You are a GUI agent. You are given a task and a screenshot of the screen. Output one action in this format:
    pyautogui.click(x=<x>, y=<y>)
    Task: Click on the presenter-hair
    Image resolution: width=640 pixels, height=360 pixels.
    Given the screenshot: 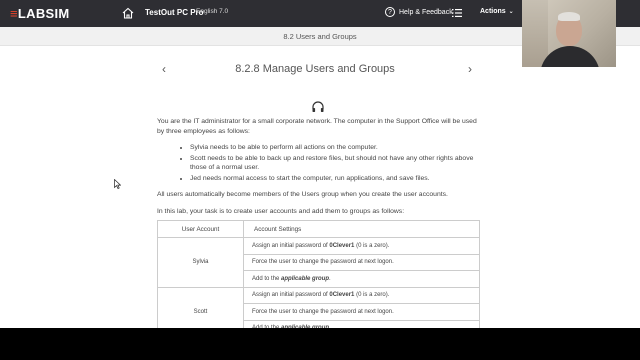 What is the action you would take?
    pyautogui.click(x=569, y=16)
    